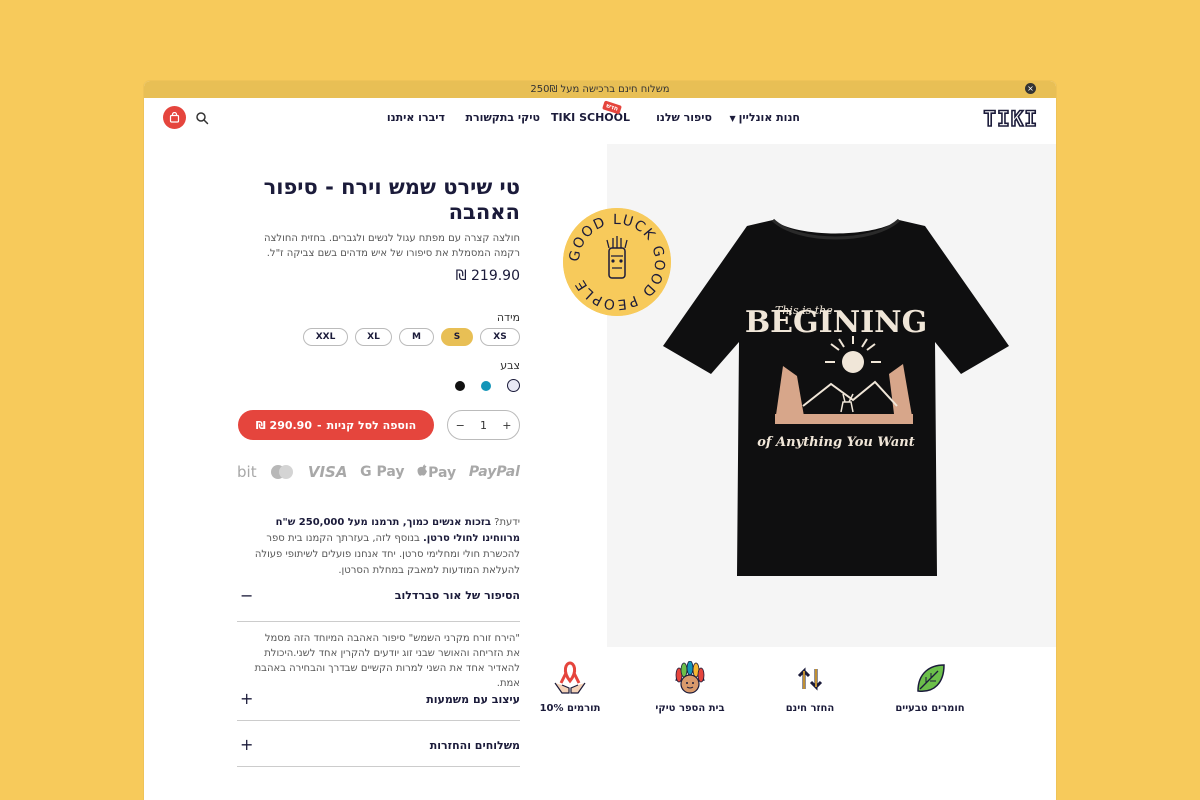  What do you see at coordinates (416, 337) in the screenshot?
I see `size-option-m: M` at bounding box center [416, 337].